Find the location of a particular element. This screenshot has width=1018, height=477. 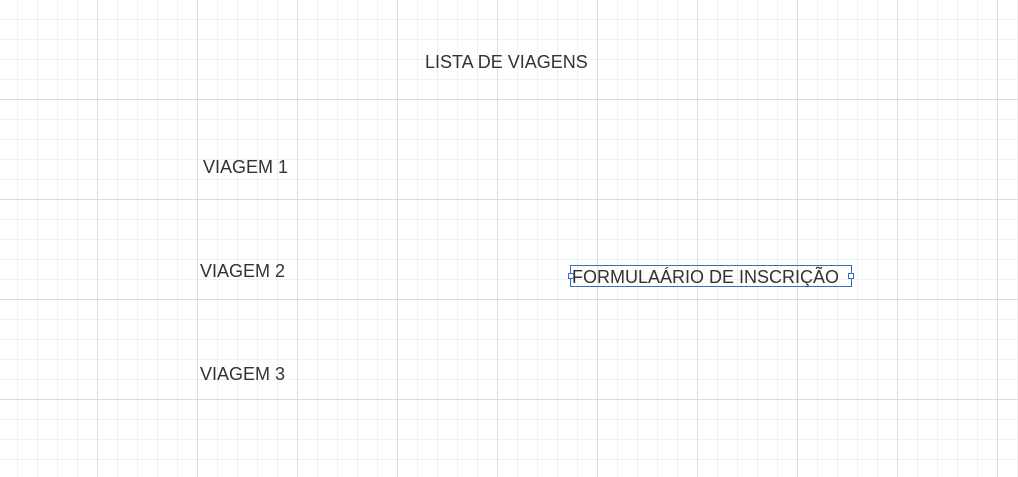

registration-form-label: FORMULAÁRIO DE INSCRIÇÃO is located at coordinates (706, 277).